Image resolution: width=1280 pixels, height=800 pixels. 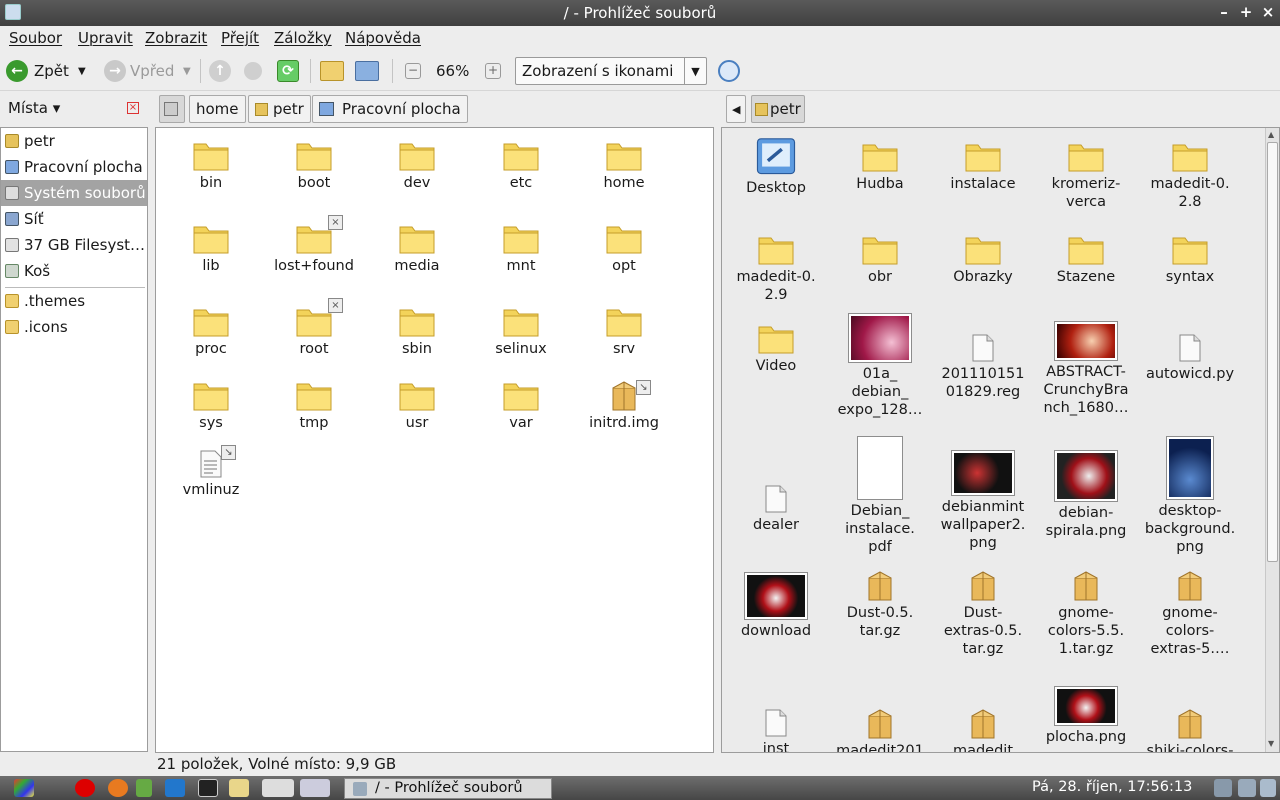 I want to click on file-item: desktop- background. png, so click(x=1190, y=496).